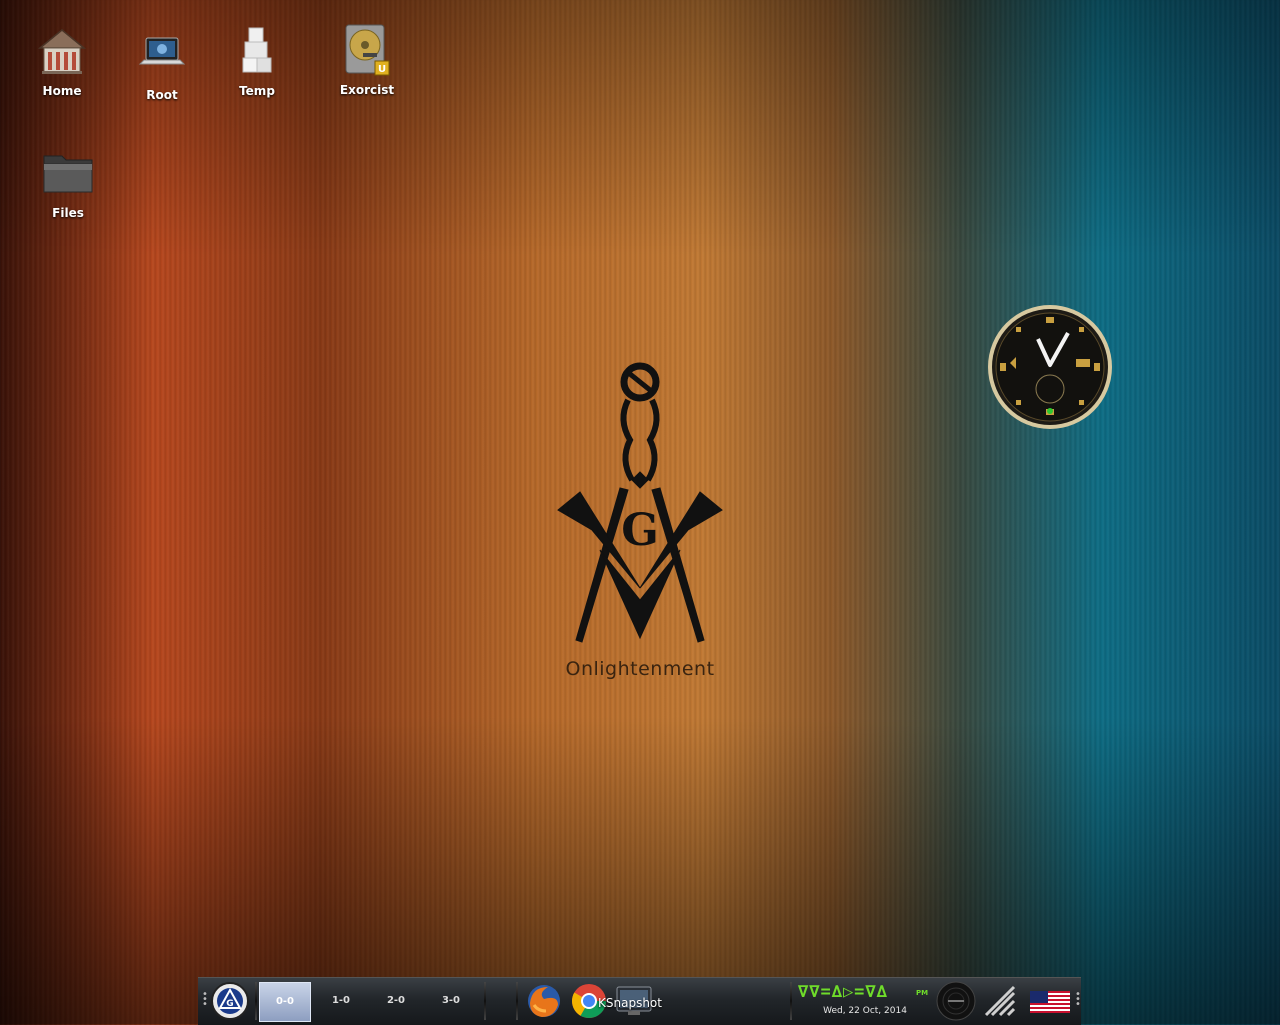 The width and height of the screenshot is (1280, 1025). I want to click on start-menu-button: G, so click(230, 1001).